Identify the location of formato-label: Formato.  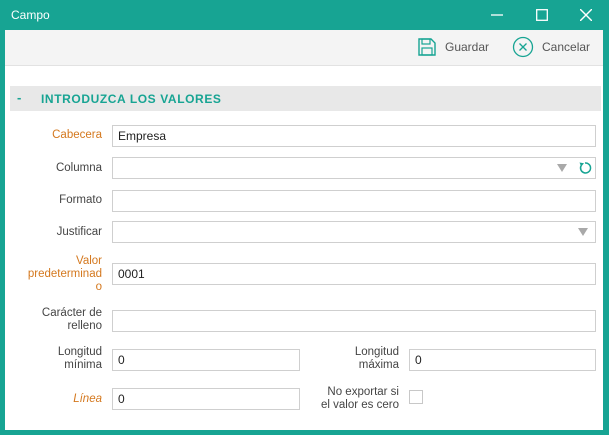
(80, 200).